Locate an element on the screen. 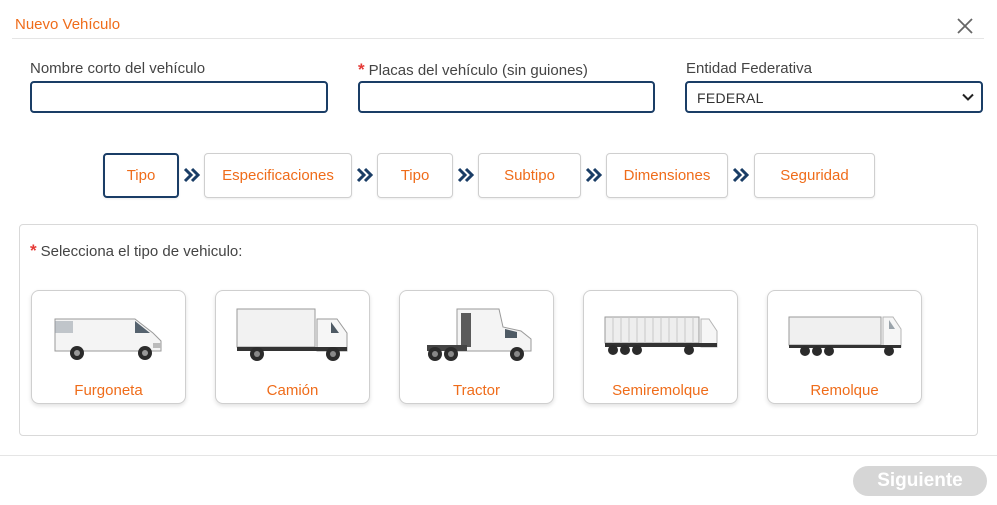  step-tipo: Tipo is located at coordinates (141, 175).